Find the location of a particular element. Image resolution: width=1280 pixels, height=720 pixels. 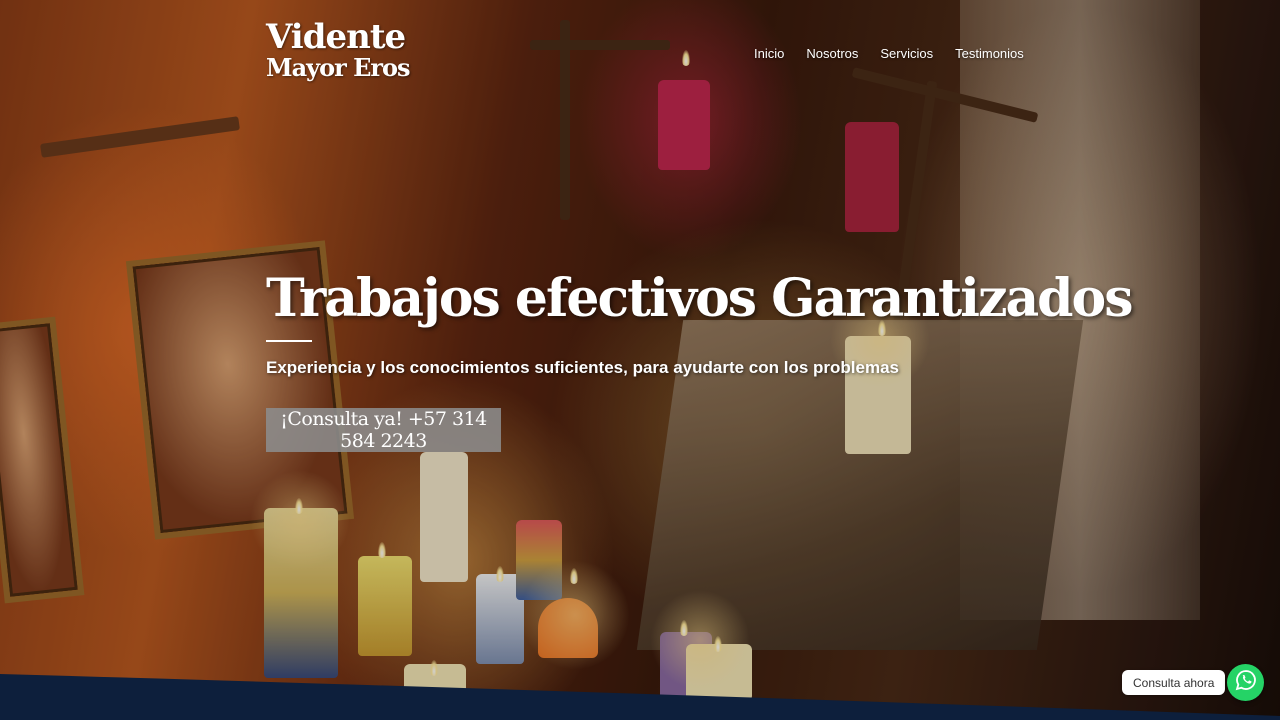

whatsapp-label: Consulta ahora is located at coordinates (1174, 682).